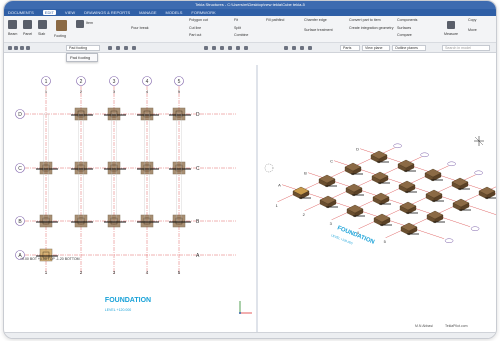  I want to click on grid-label-col-top-3: 3, so click(114, 82).